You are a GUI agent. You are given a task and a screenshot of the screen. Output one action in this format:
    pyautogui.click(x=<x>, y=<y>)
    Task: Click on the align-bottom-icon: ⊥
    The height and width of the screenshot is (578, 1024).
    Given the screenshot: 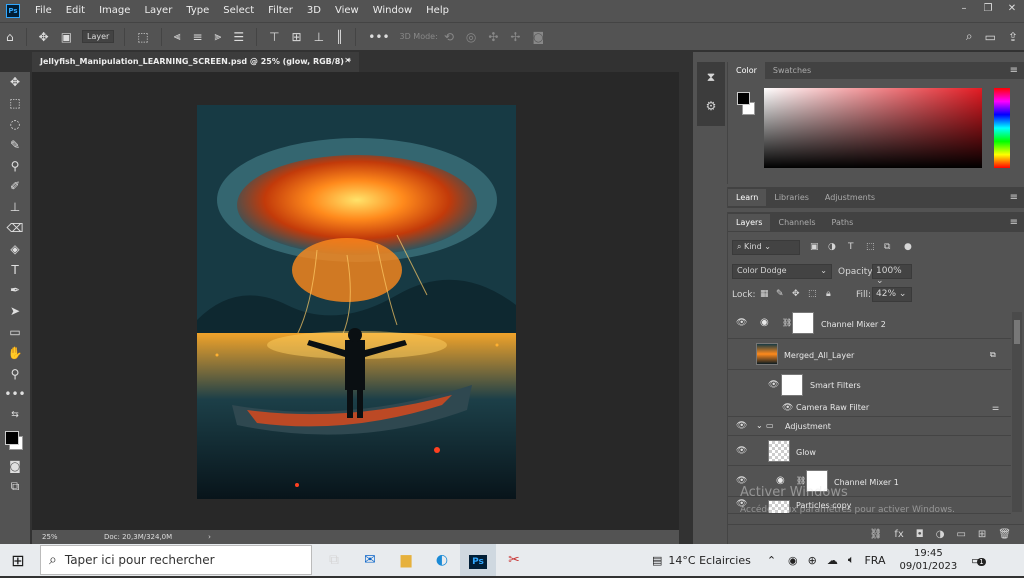 What is the action you would take?
    pyautogui.click(x=319, y=37)
    